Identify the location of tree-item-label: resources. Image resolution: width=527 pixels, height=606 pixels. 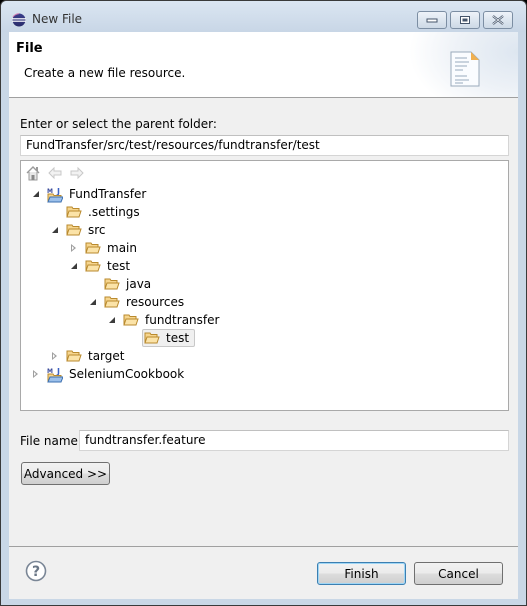
(155, 302).